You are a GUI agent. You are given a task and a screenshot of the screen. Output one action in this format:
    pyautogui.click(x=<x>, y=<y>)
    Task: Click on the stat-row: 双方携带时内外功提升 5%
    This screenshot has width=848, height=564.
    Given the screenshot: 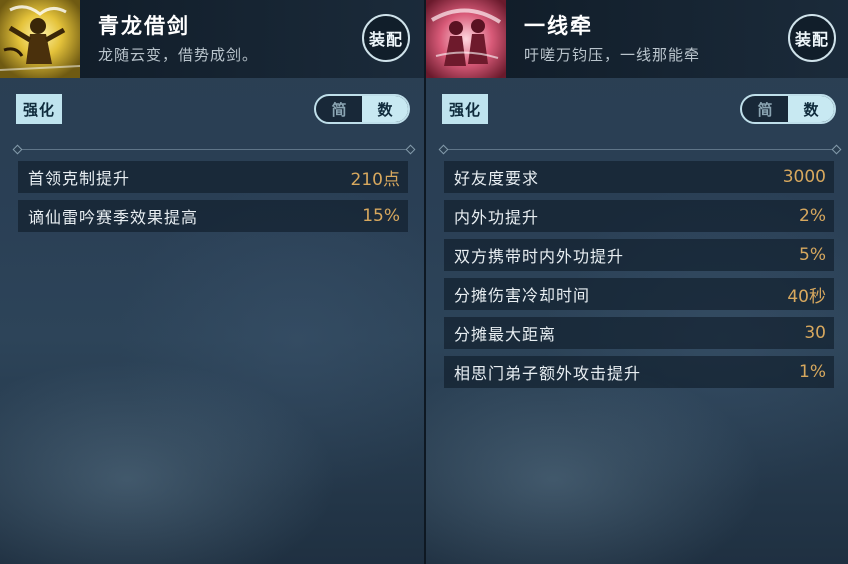 What is the action you would take?
    pyautogui.click(x=639, y=255)
    